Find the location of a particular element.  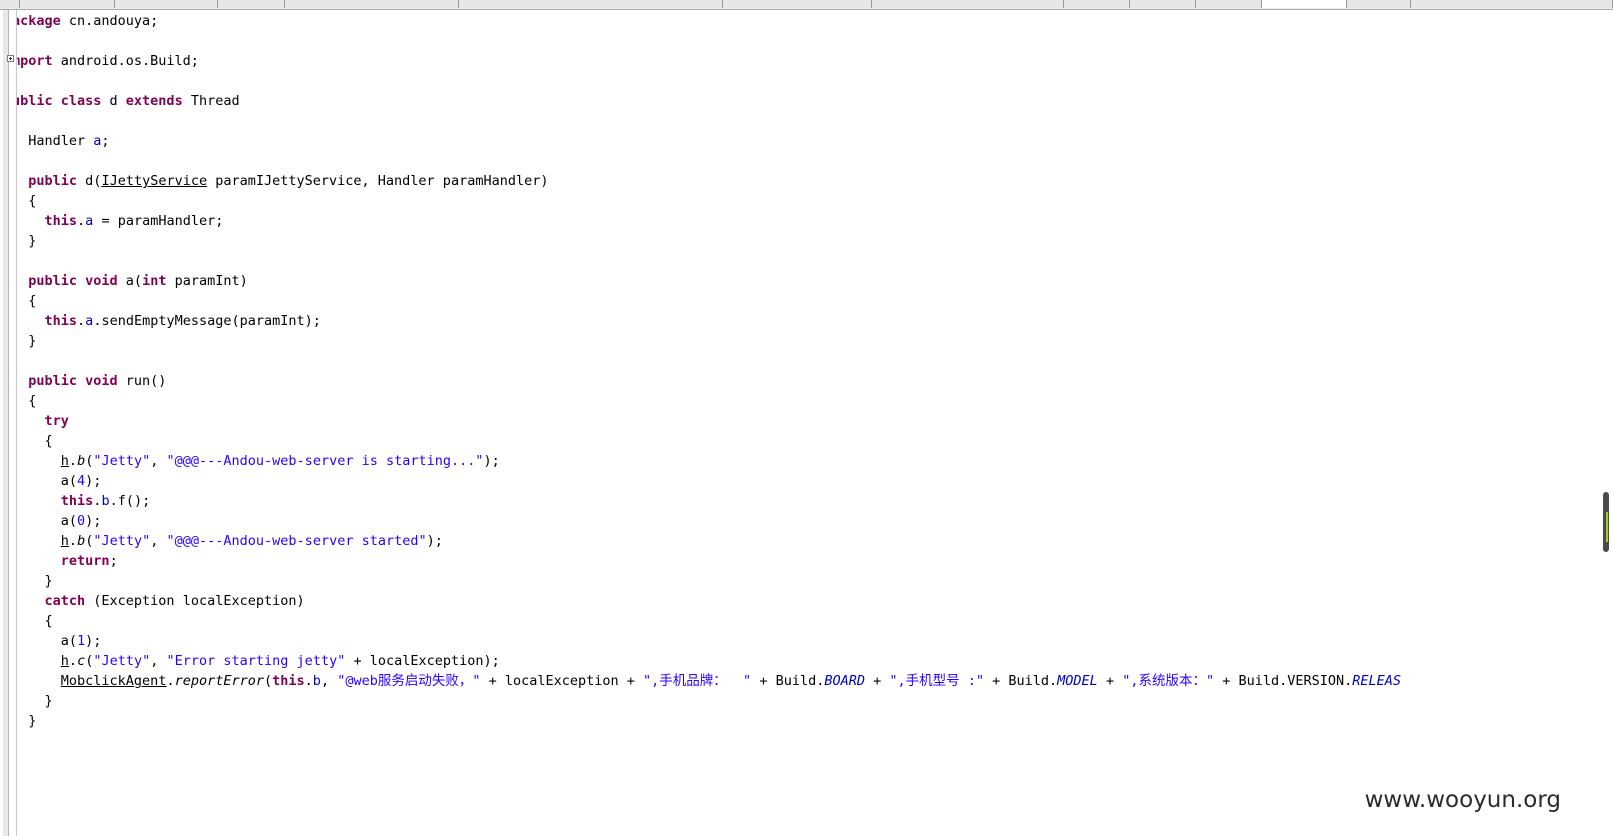

code-token: , is located at coordinates (158, 661).